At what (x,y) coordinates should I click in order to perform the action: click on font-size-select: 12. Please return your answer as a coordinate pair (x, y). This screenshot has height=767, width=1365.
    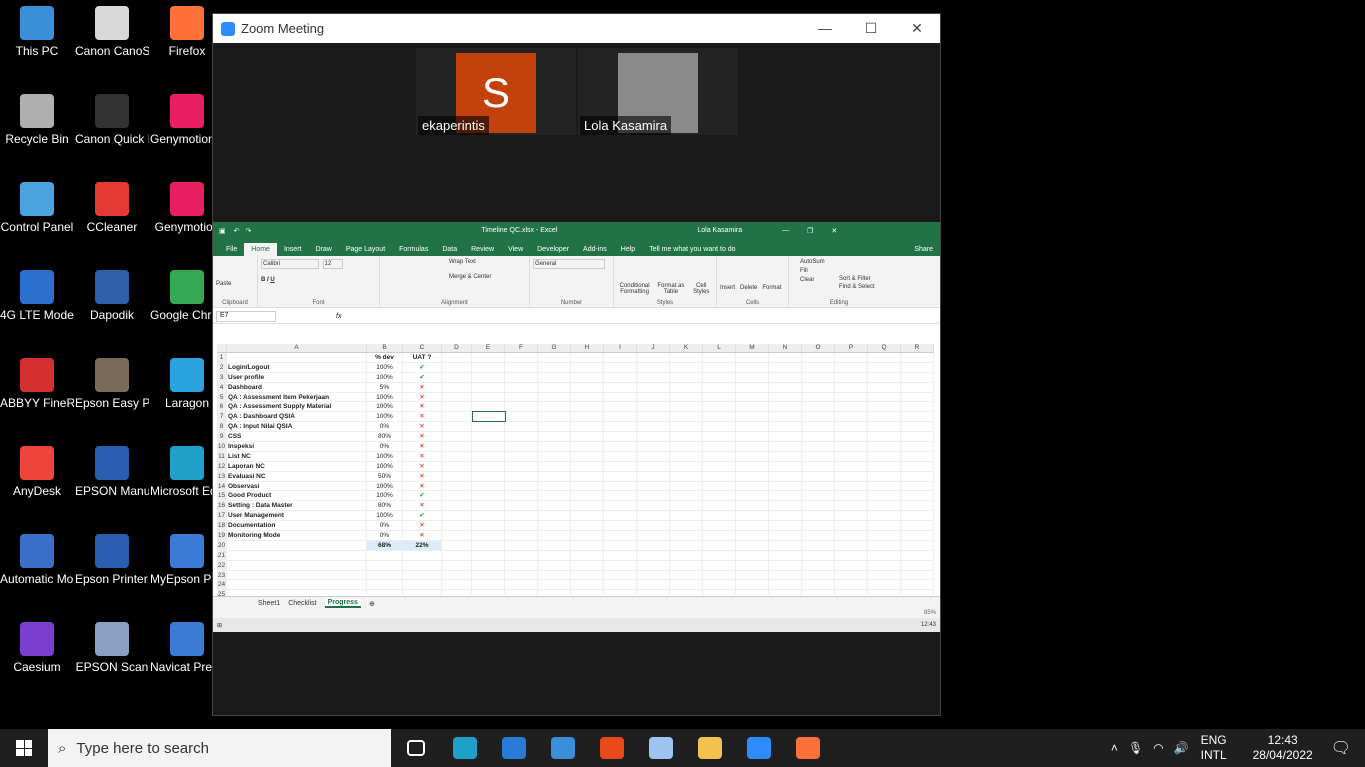
    Looking at the image, I should click on (332, 264).